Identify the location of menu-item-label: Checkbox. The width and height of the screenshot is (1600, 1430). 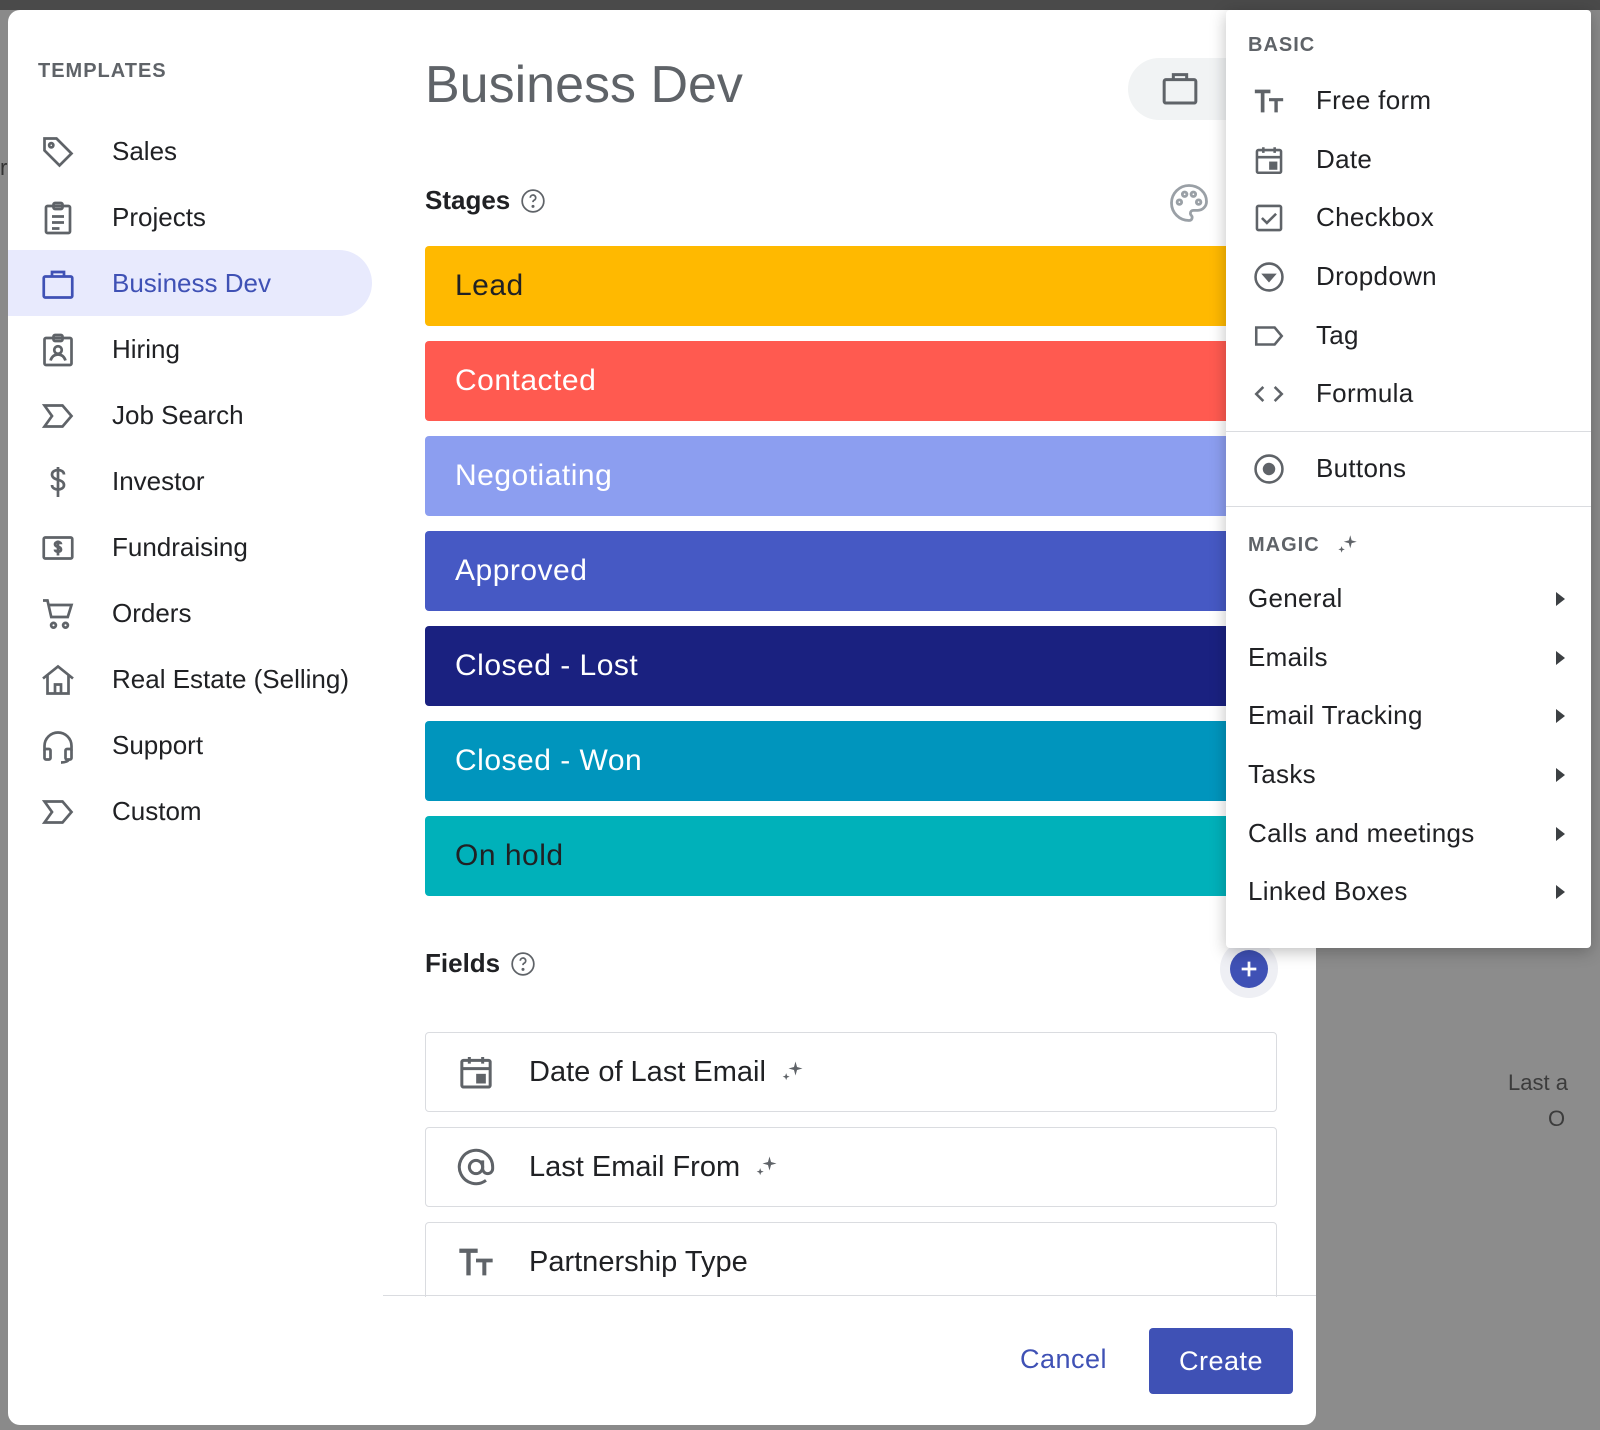
(1375, 216).